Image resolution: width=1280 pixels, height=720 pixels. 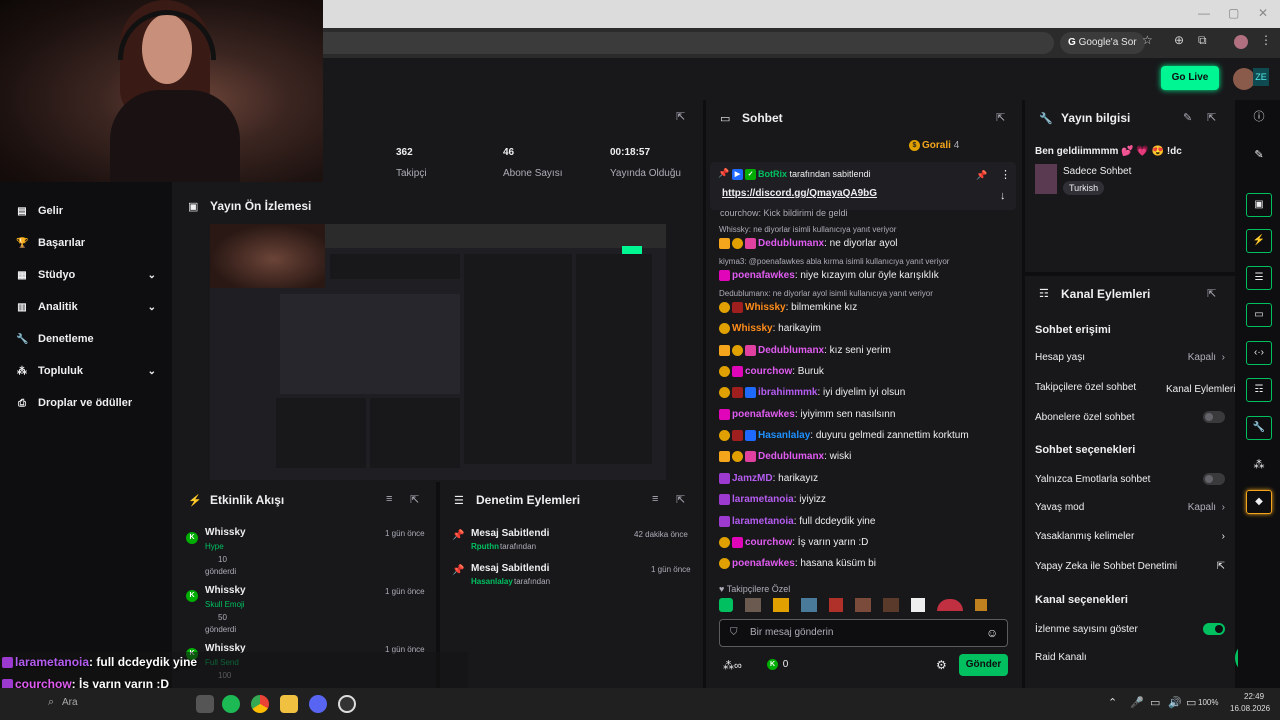 What do you see at coordinates (1214, 629) in the screenshot?
I see `show-viewer-count-toggle` at bounding box center [1214, 629].